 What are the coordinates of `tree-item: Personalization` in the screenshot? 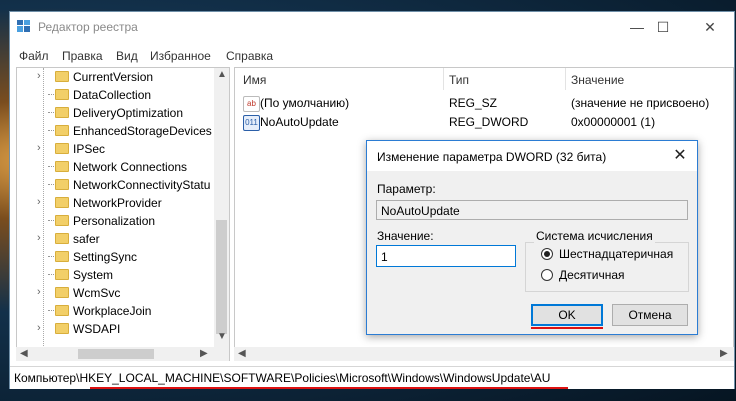 It's located at (116, 221).